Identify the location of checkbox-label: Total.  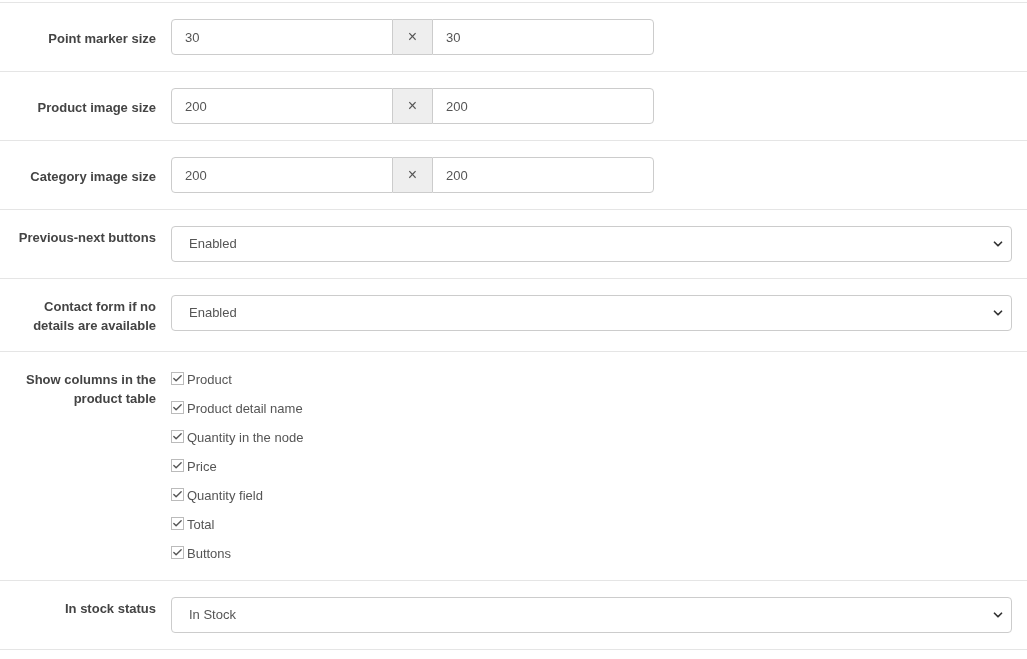
(201, 525).